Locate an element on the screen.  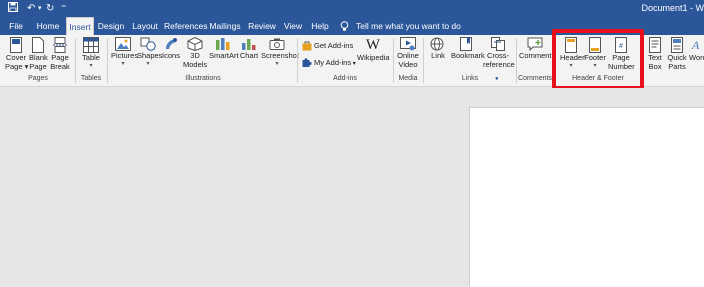
bookmark-icon is located at coordinates (466, 44).